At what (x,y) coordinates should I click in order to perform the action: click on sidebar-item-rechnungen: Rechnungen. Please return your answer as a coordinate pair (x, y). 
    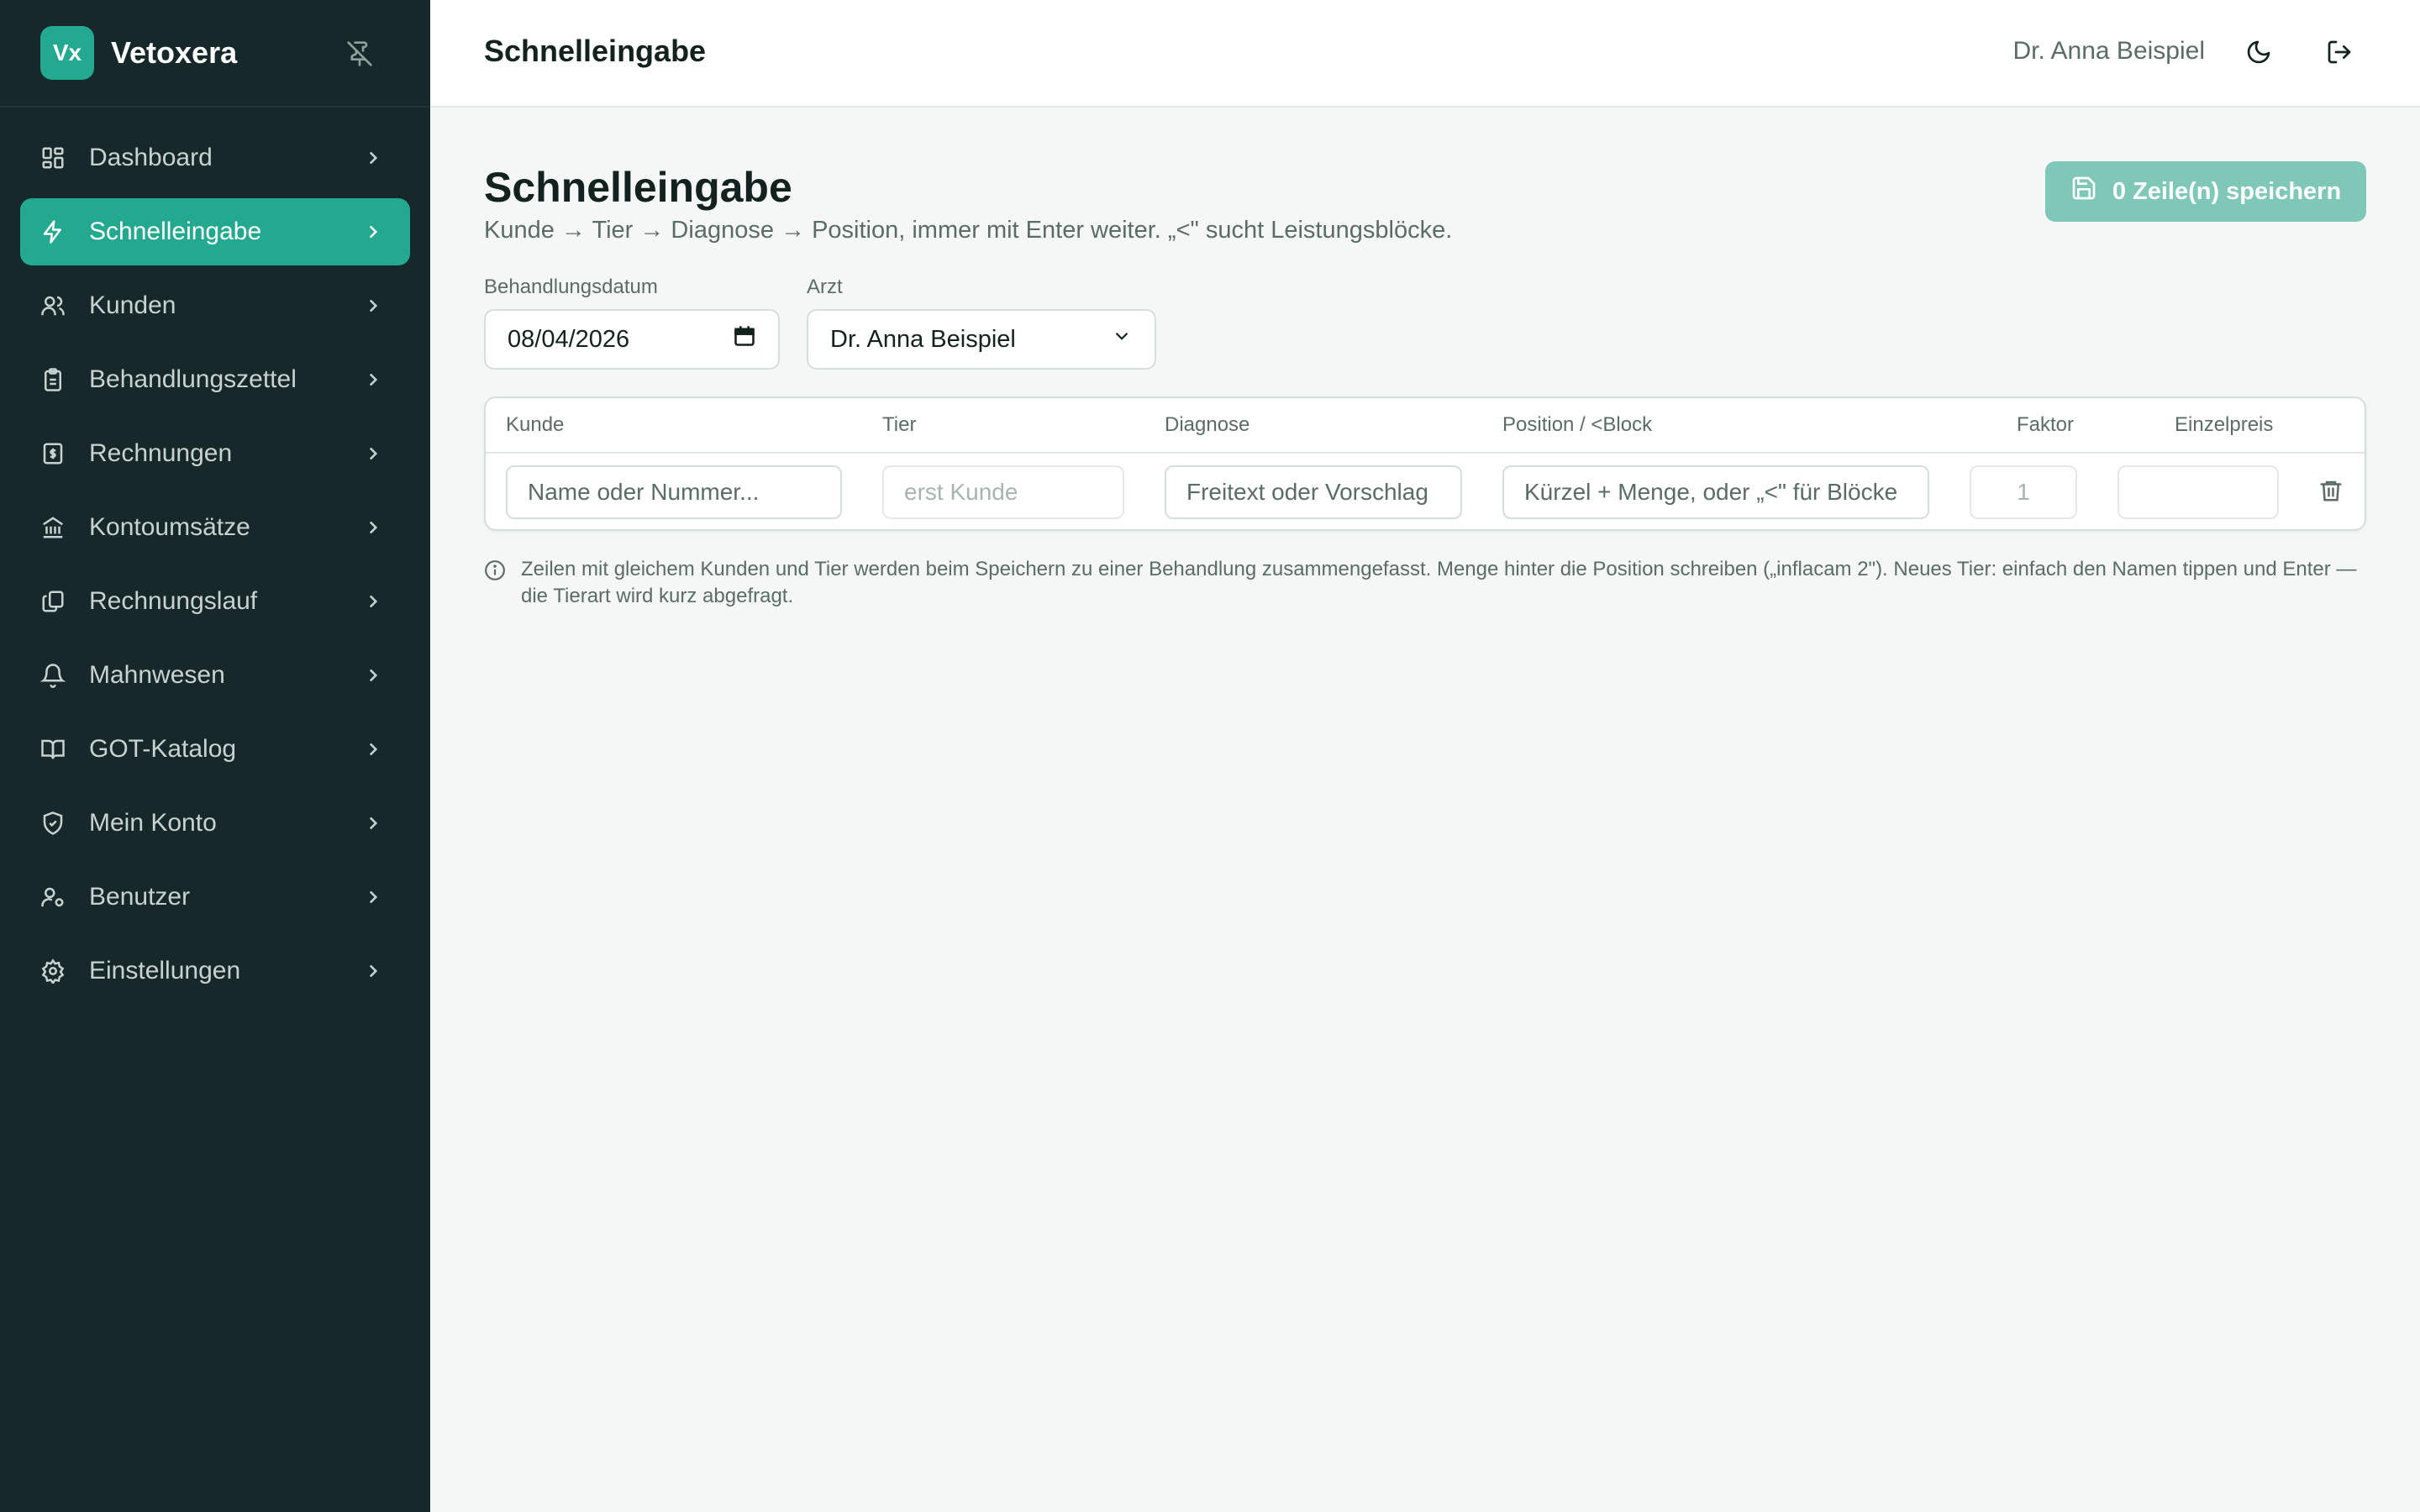
    Looking at the image, I should click on (215, 453).